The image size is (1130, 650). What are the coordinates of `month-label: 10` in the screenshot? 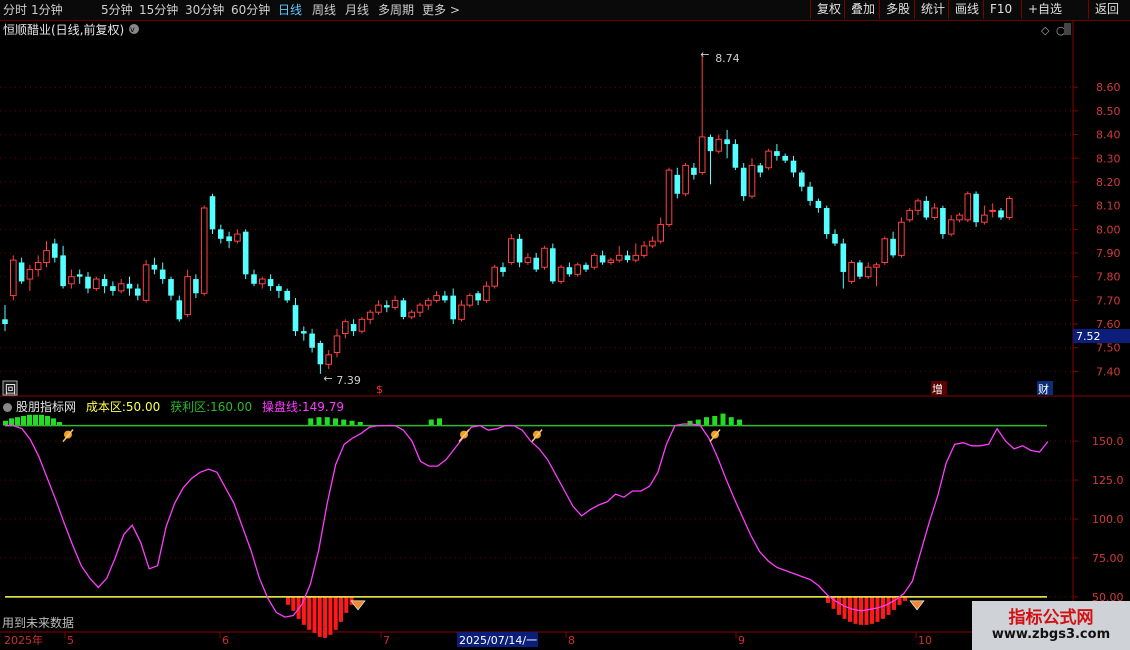 It's located at (925, 640).